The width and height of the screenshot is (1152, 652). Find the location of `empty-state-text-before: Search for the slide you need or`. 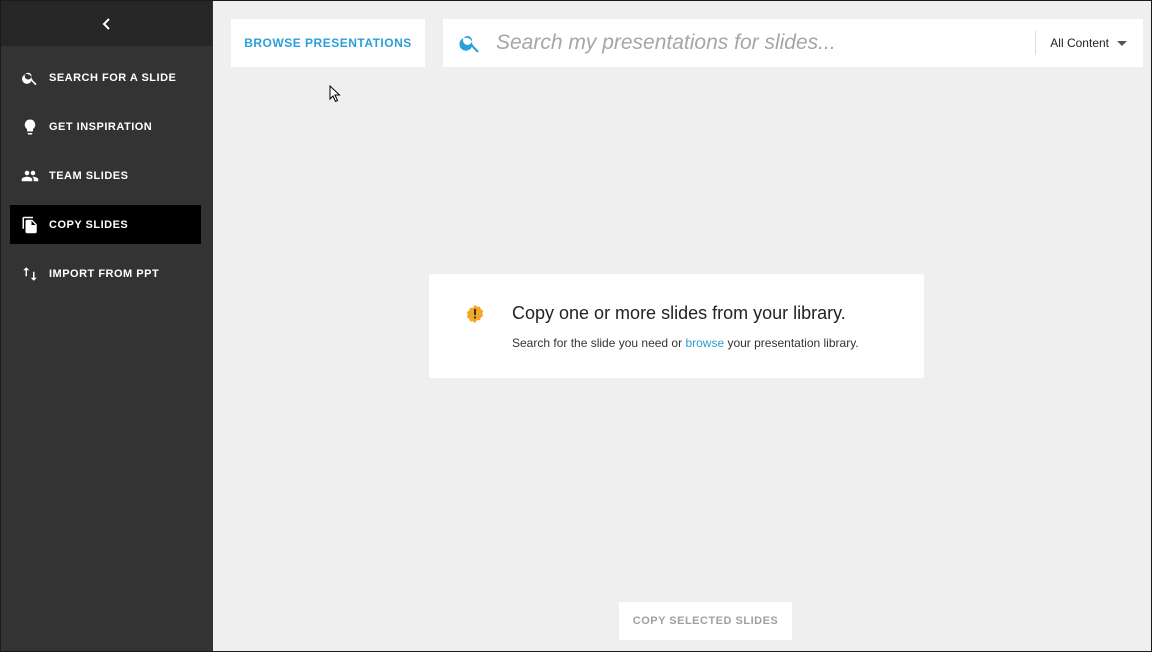

empty-state-text-before: Search for the slide you need or is located at coordinates (599, 343).